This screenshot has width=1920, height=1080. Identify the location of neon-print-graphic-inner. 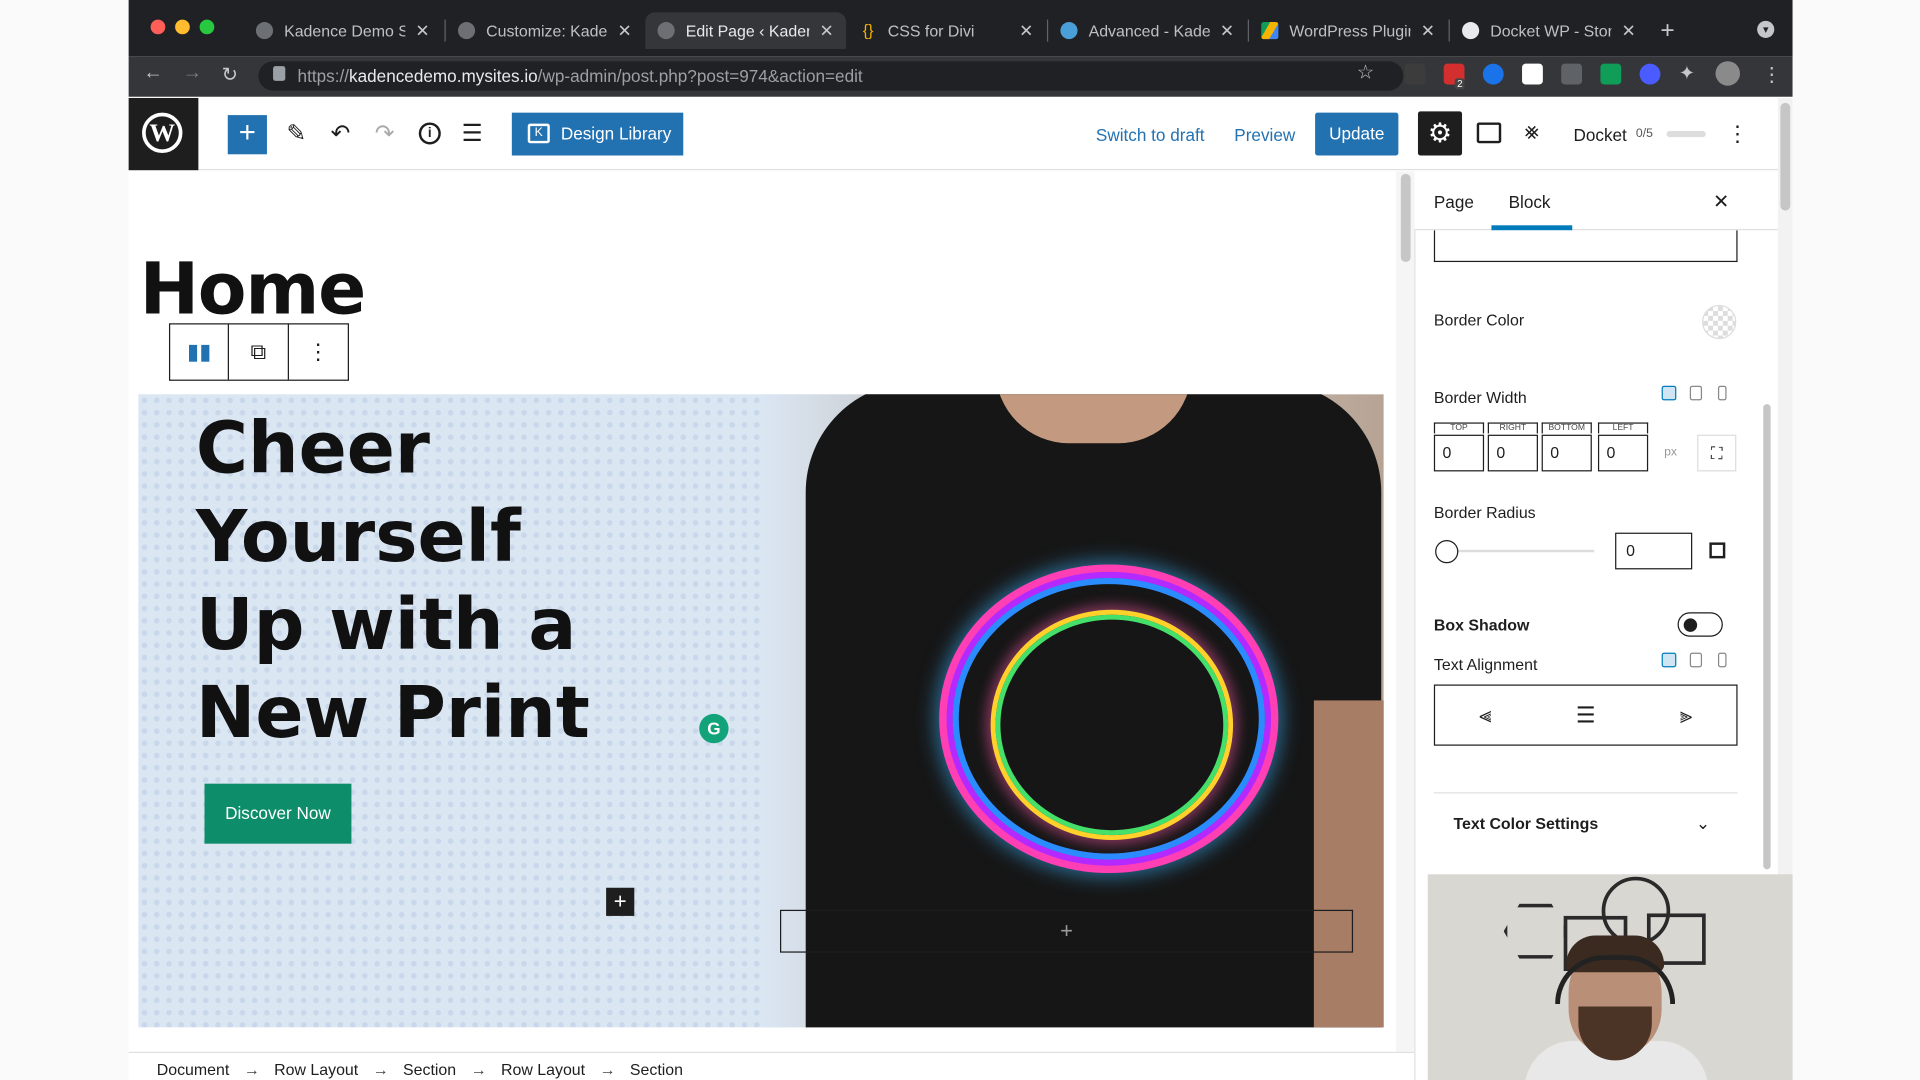
(1112, 725).